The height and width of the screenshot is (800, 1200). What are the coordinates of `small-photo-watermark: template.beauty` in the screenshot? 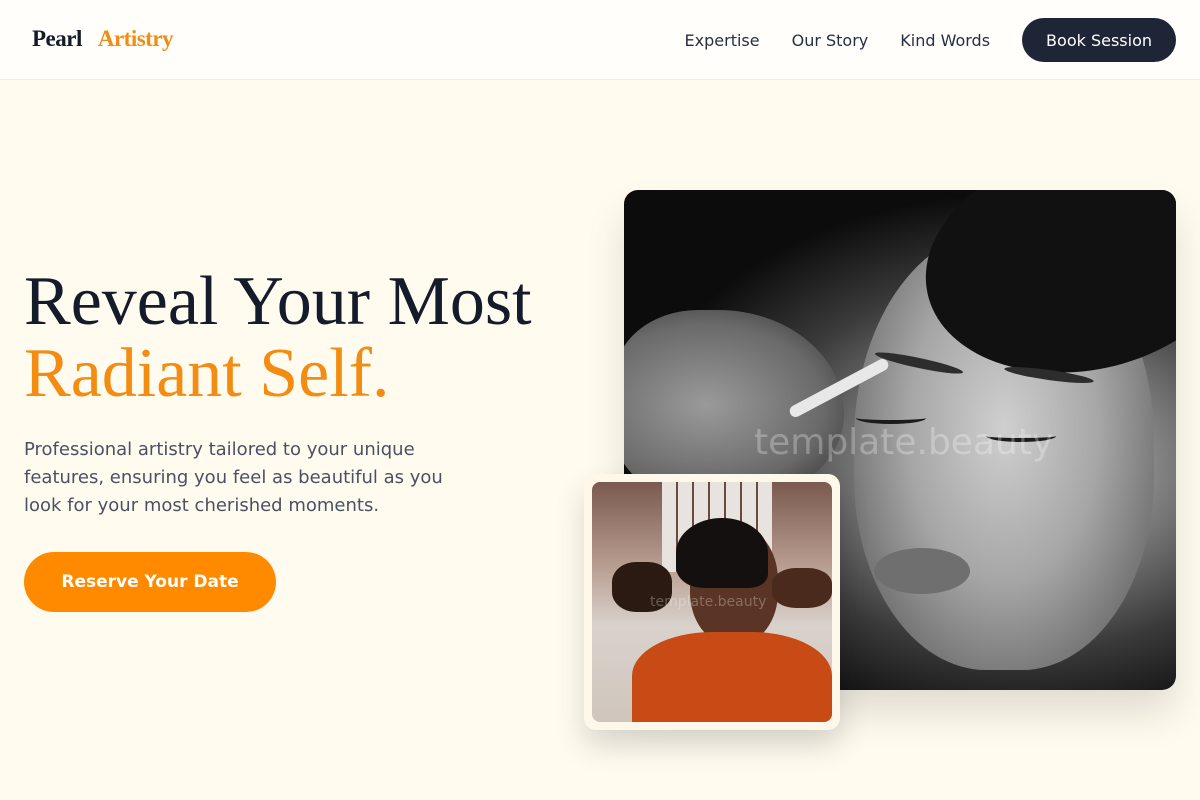 It's located at (708, 602).